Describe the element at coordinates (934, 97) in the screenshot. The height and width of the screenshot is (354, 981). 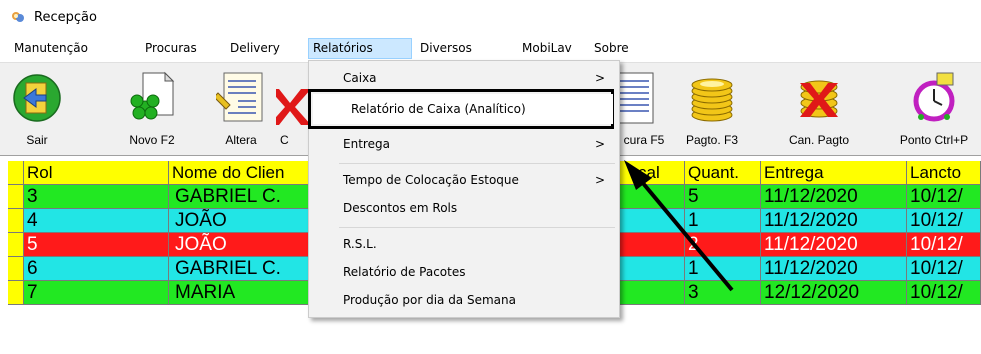
I see `clock-icon` at that location.